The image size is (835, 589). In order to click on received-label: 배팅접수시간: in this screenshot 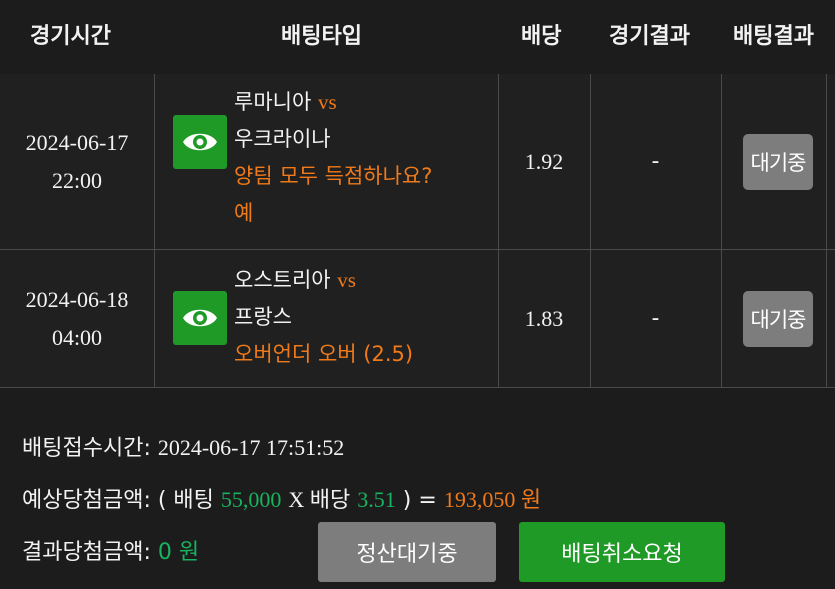, I will do `click(86, 448)`.